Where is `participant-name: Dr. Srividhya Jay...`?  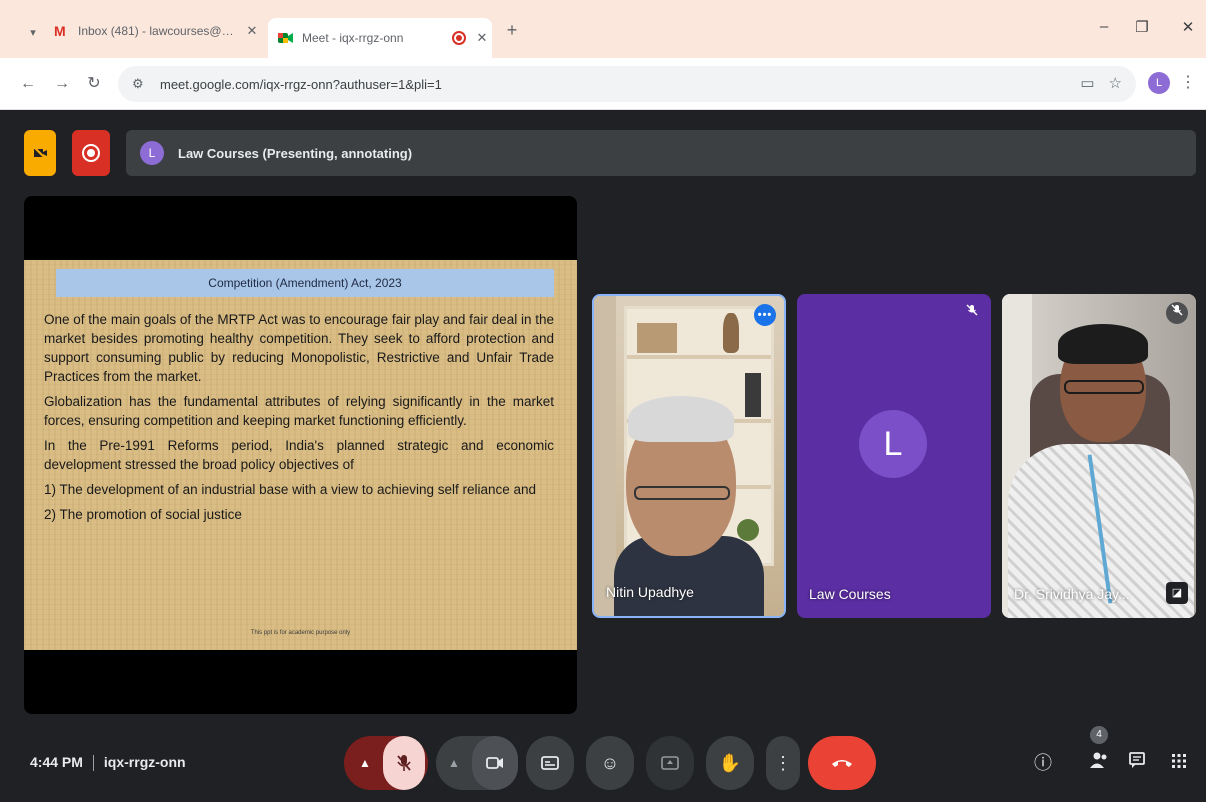 participant-name: Dr. Srividhya Jay... is located at coordinates (1072, 594).